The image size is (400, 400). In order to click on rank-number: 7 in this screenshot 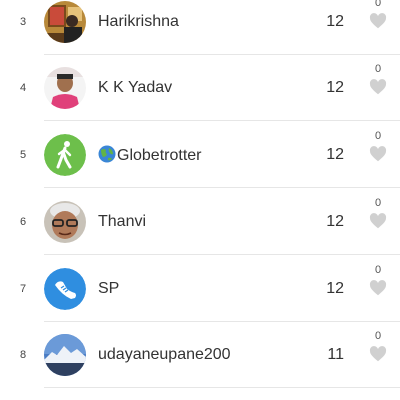, I will do `click(23, 289)`.